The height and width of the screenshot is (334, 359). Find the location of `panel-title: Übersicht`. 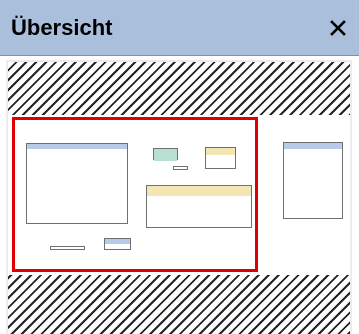

panel-title: Übersicht is located at coordinates (62, 27).